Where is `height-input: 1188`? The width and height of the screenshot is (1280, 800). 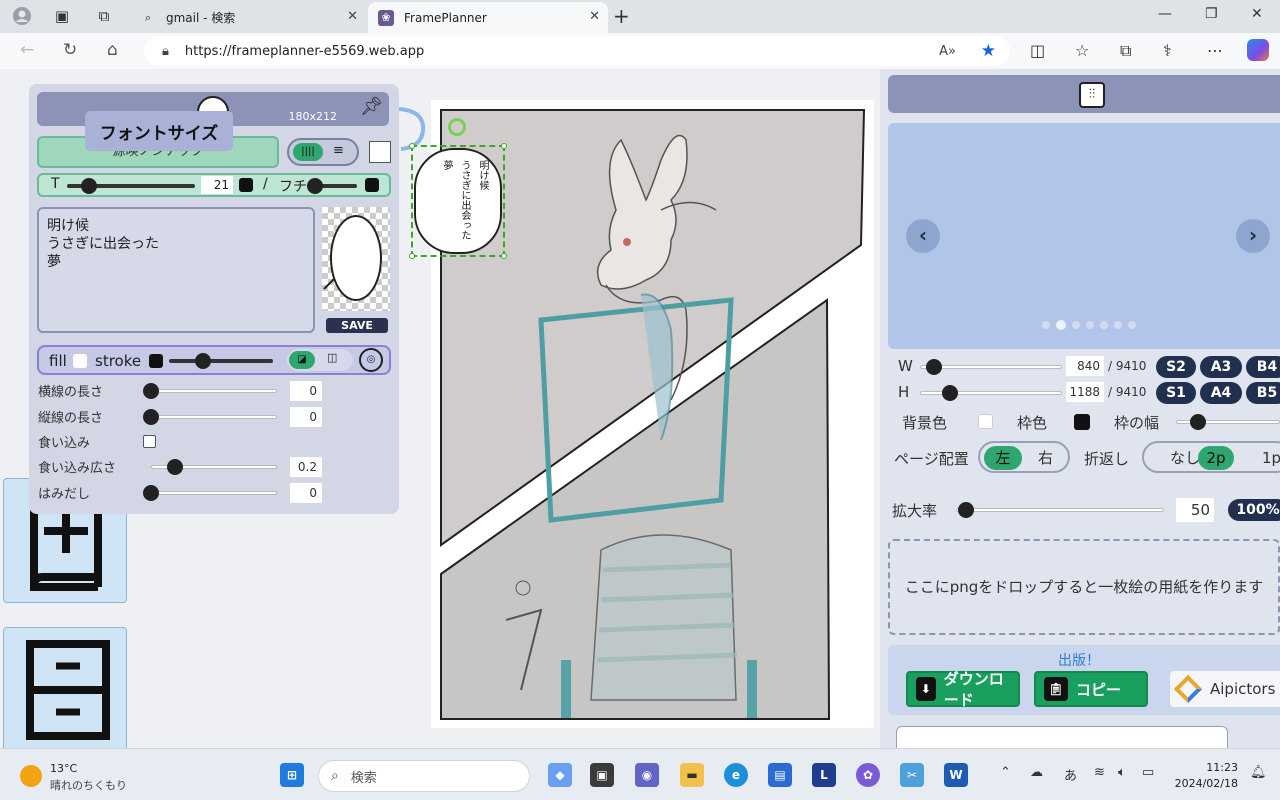 height-input: 1188 is located at coordinates (1085, 392).